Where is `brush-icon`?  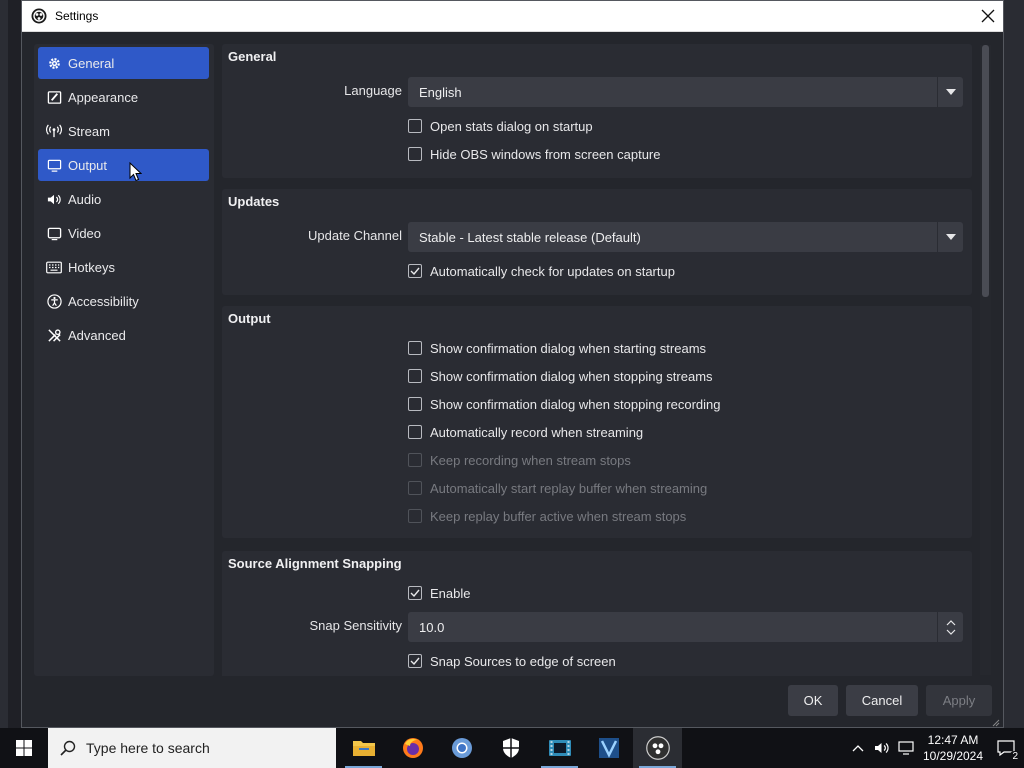
brush-icon is located at coordinates (54, 97).